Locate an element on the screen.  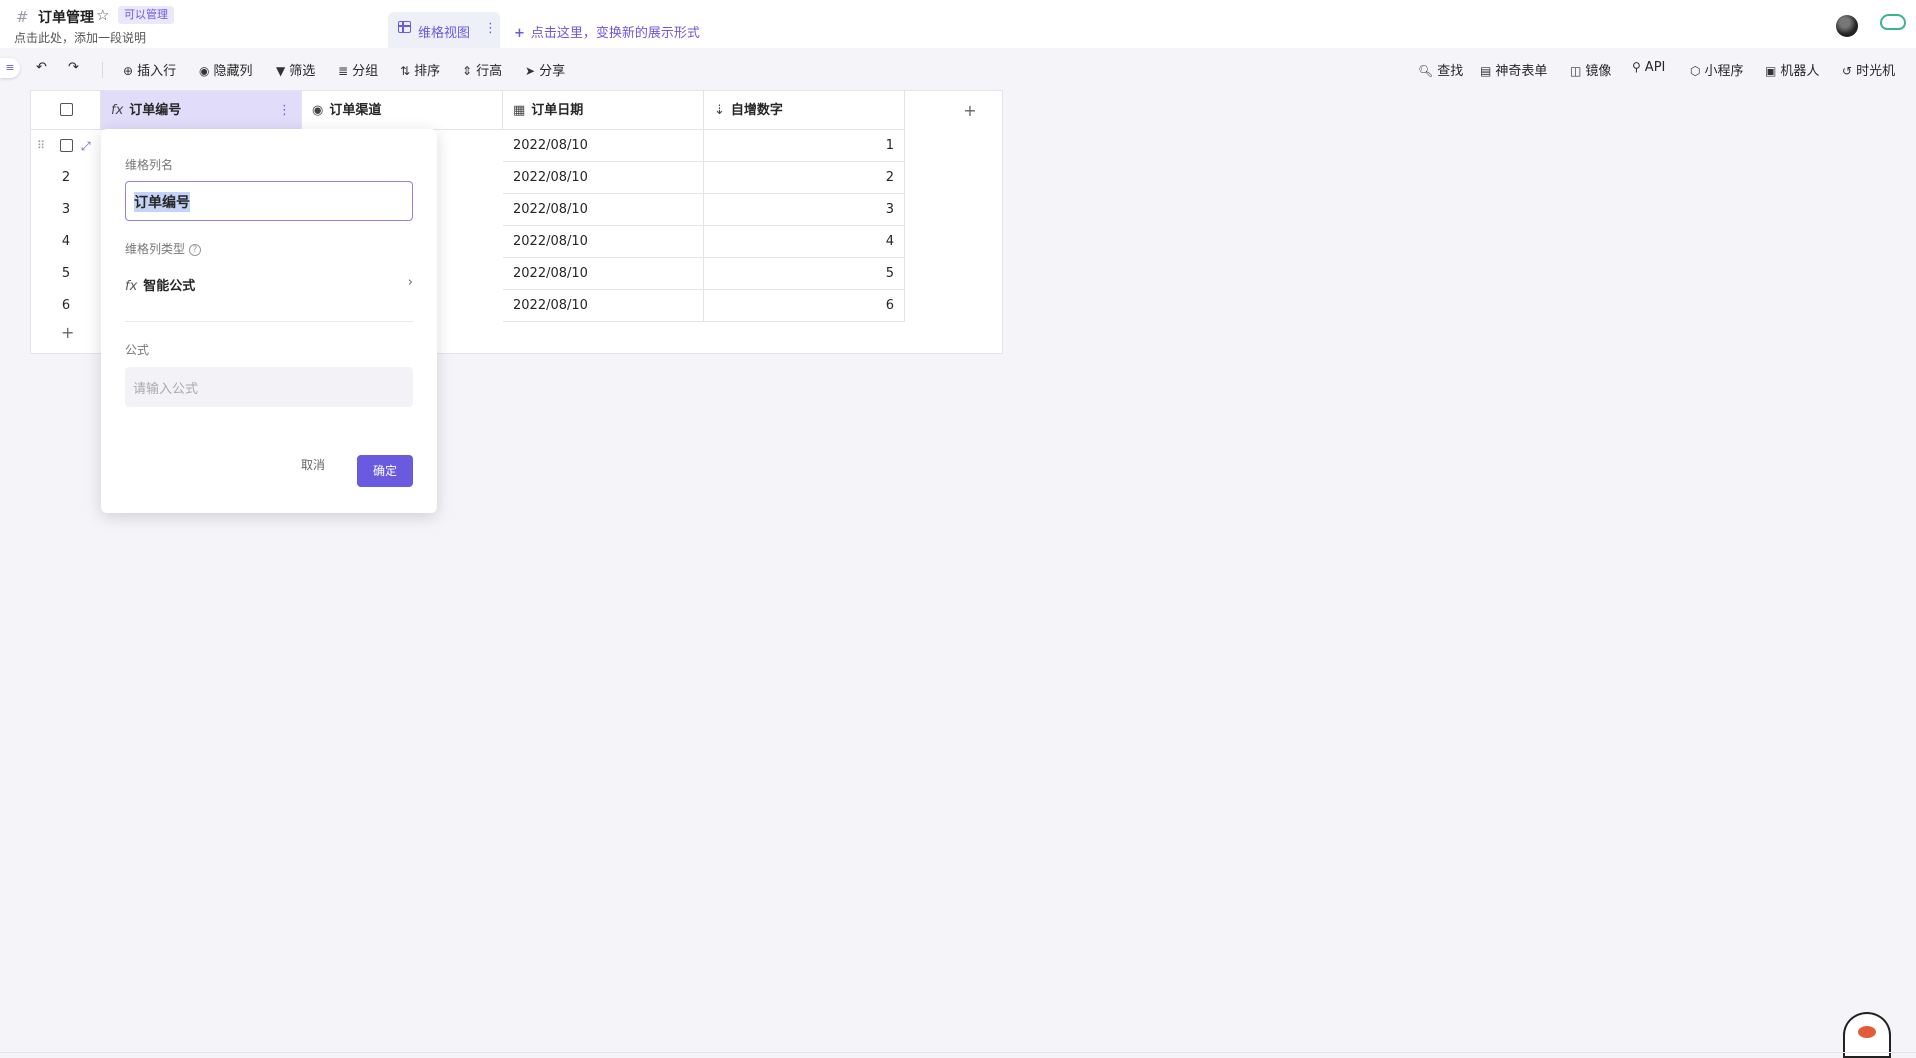
description-text: 点击此处，添加一段说明 is located at coordinates (80, 37).